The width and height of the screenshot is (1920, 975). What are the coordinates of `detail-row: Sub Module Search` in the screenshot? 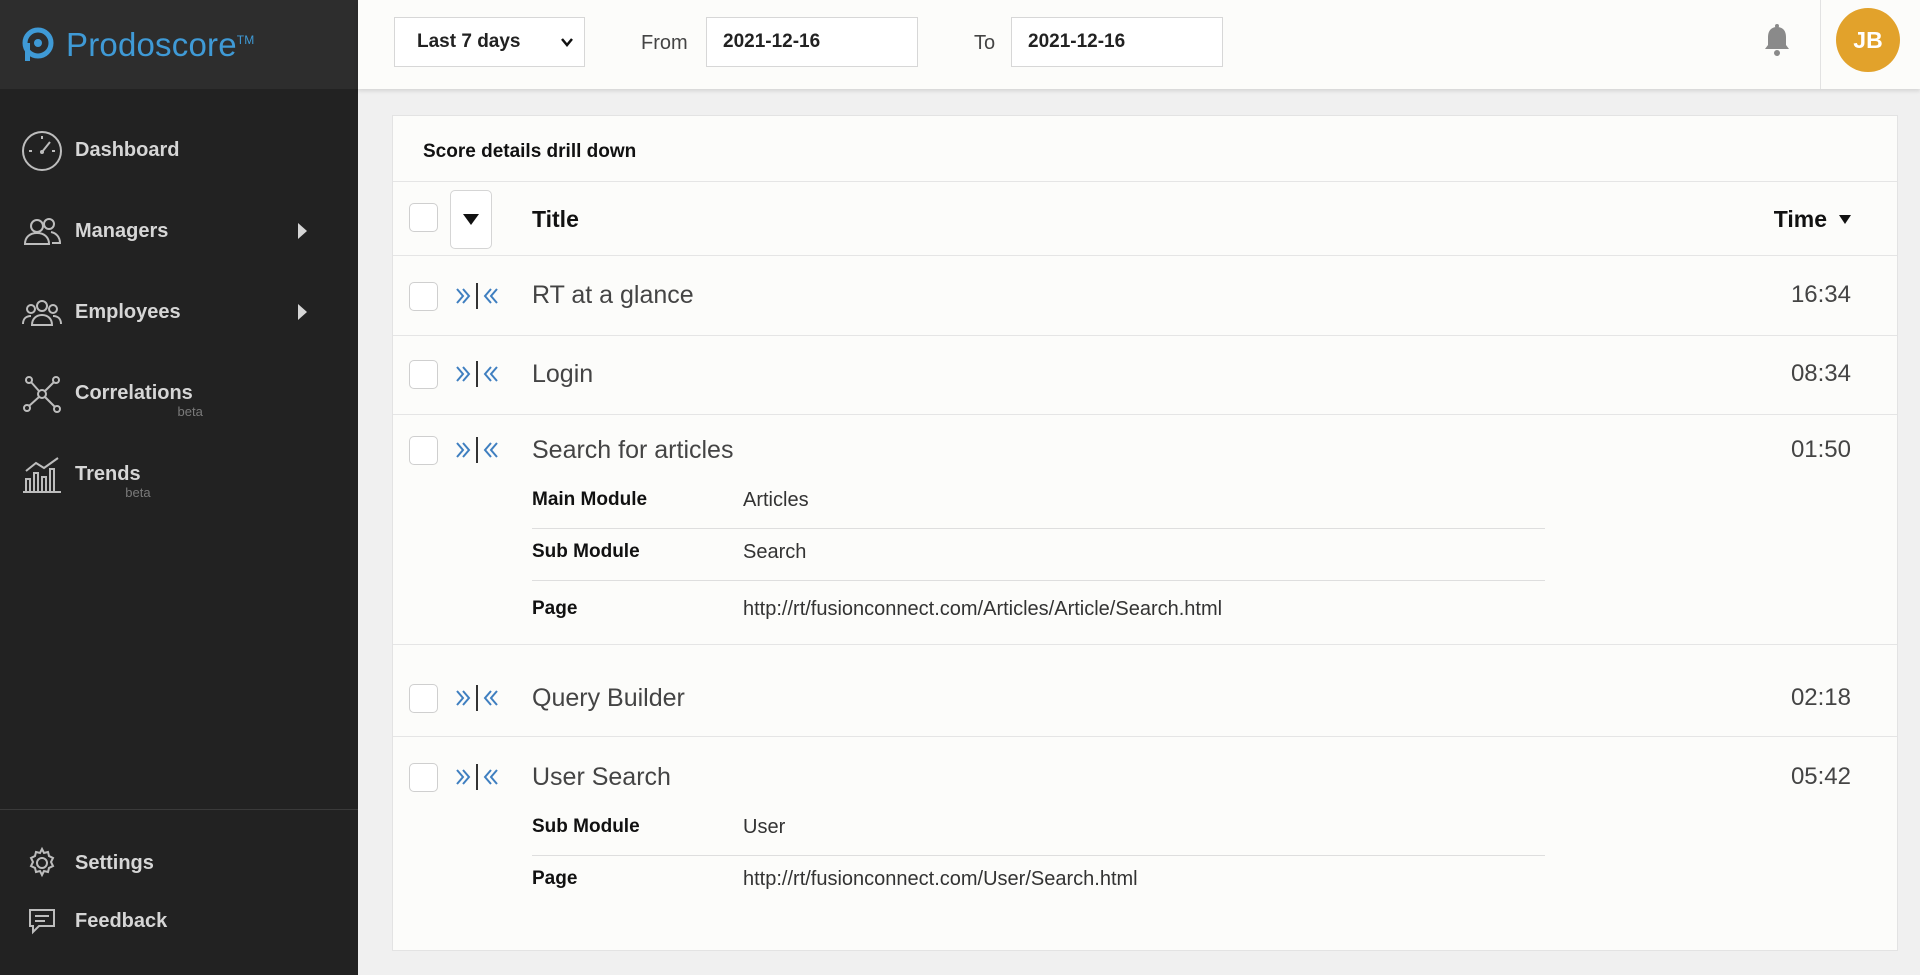 It's located at (1038, 555).